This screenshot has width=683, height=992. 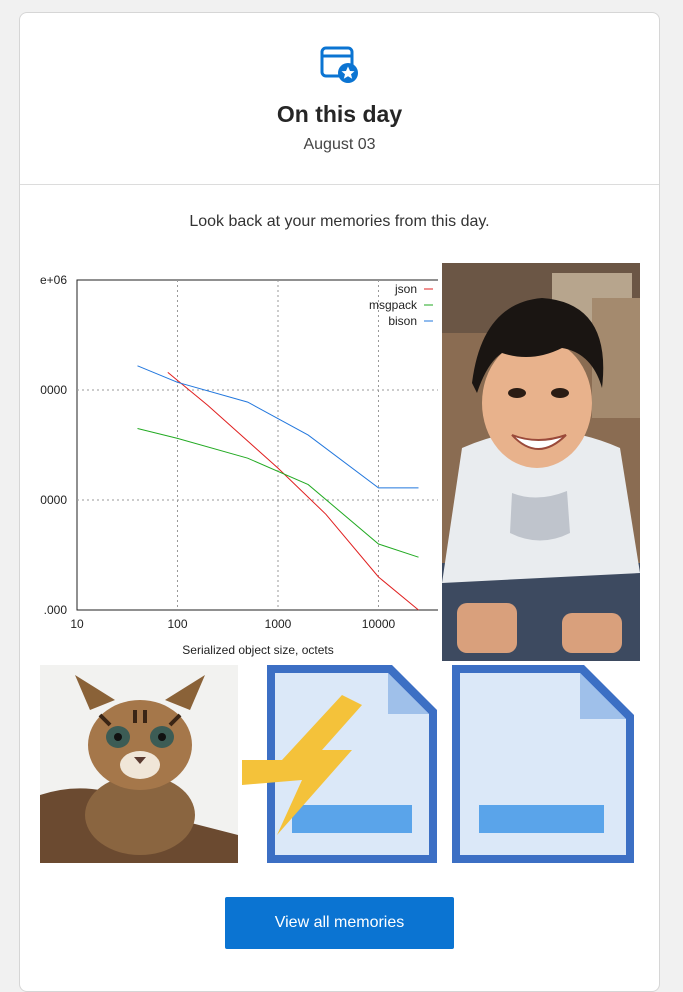 What do you see at coordinates (393, 305) in the screenshot?
I see `legend-label-msgpack: msgpack` at bounding box center [393, 305].